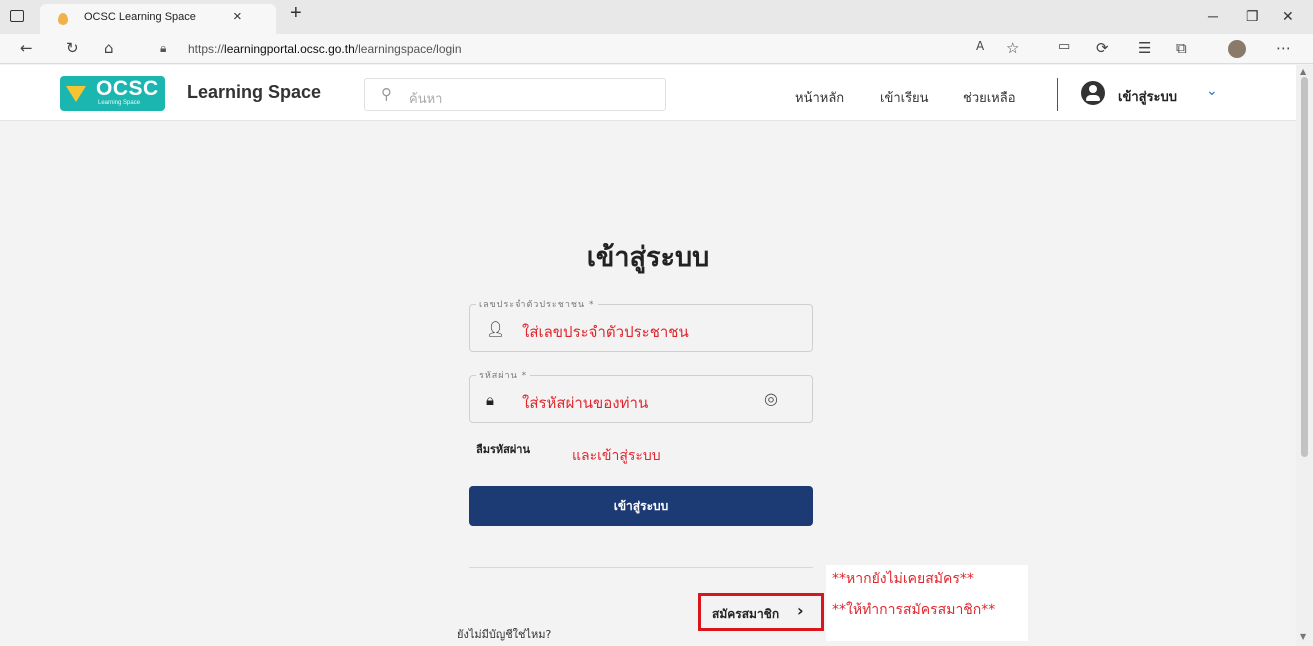 The width and height of the screenshot is (1313, 646). Describe the element at coordinates (1212, 91) in the screenshot. I see `chevron-down-icon: ⌄` at that location.